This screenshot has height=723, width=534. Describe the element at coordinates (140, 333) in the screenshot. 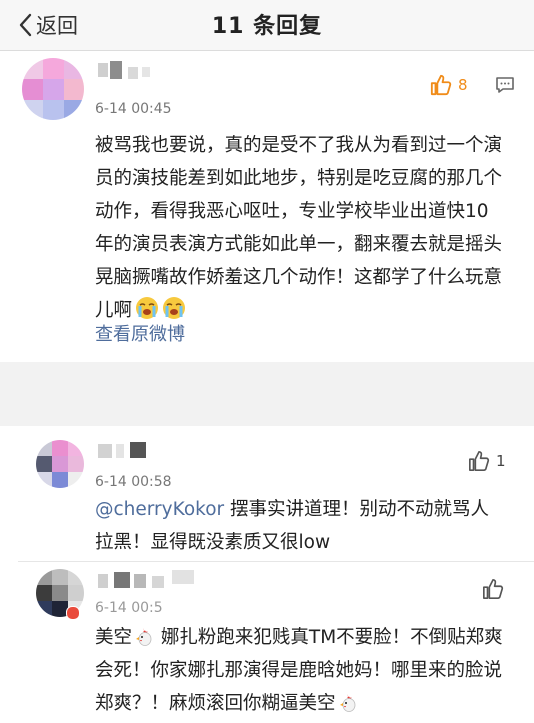

I see `view-original-post-link: 查看原微博` at that location.